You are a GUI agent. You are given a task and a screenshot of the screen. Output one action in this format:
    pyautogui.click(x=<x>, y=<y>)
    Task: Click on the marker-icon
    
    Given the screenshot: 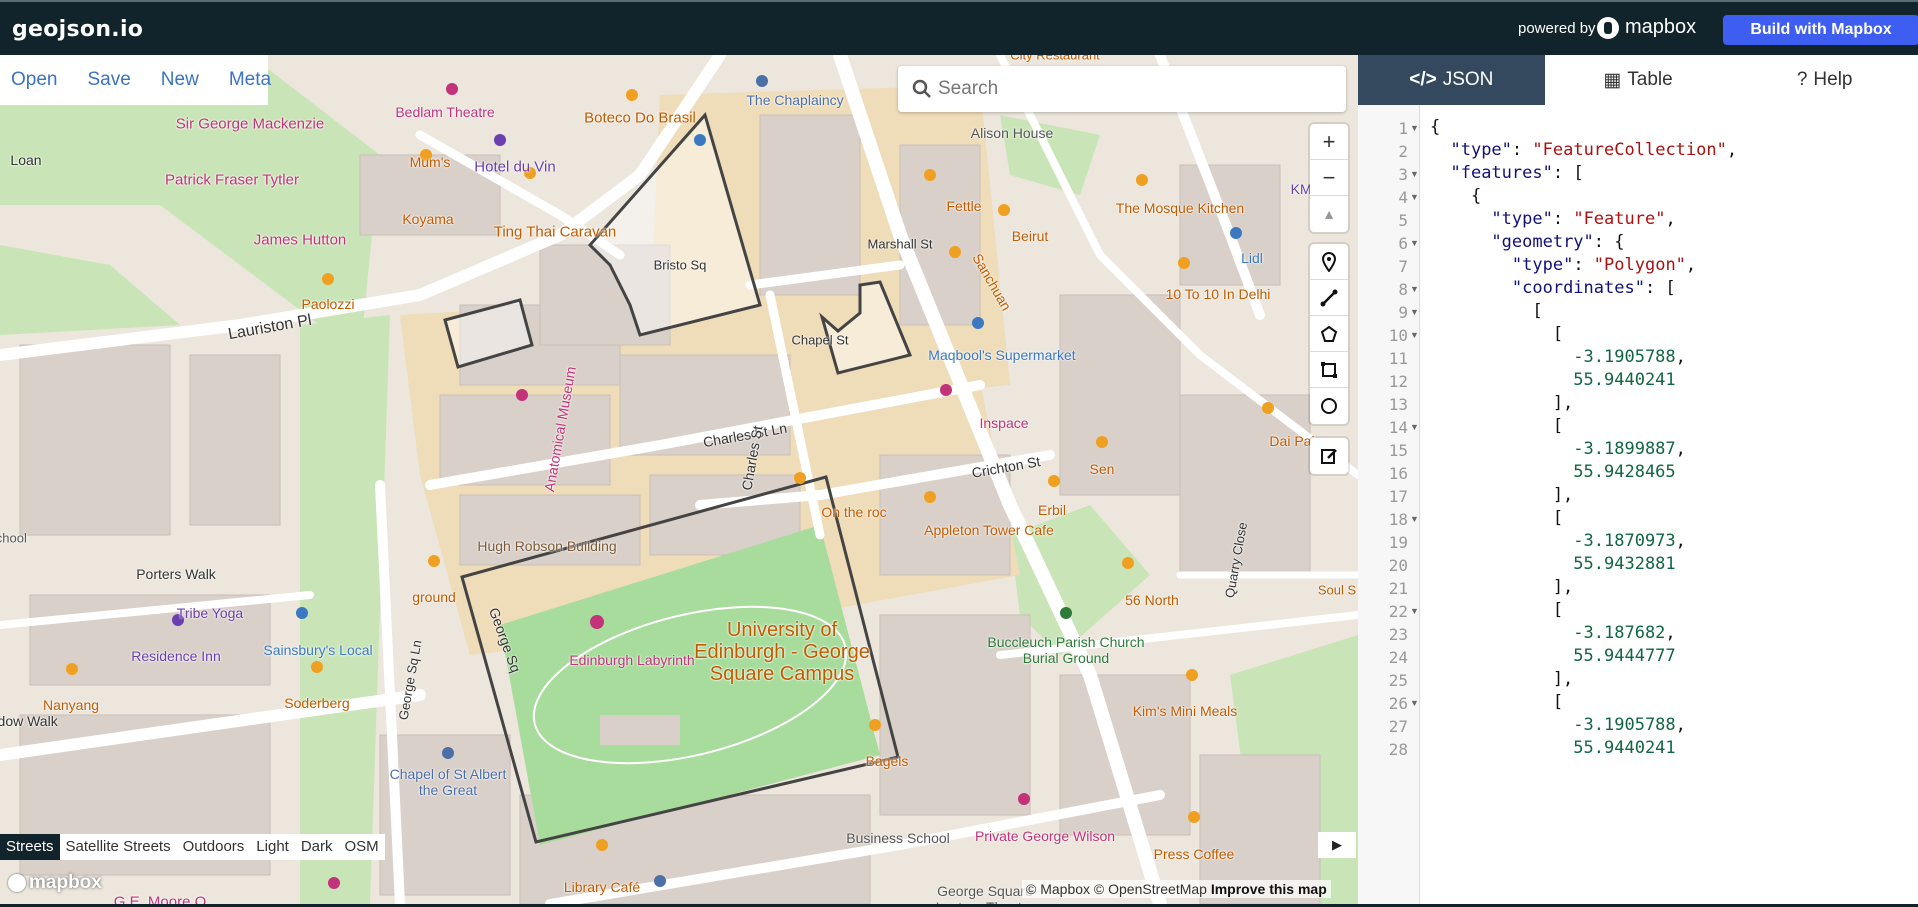 What is the action you would take?
    pyautogui.click(x=1329, y=261)
    